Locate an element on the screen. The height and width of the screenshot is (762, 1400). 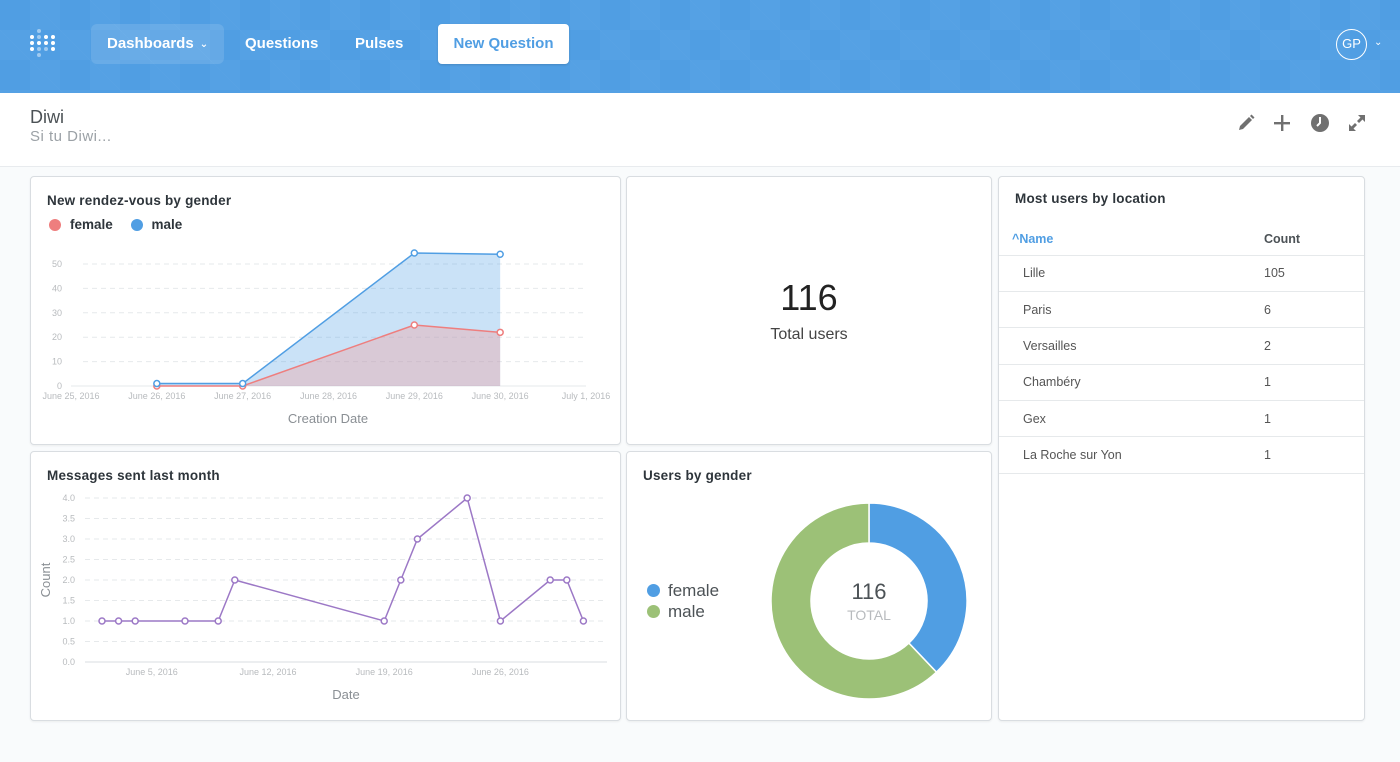
plus-icon is located at coordinates (1282, 123).